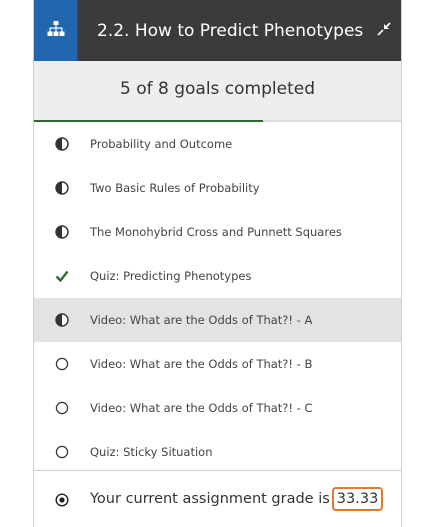 This screenshot has width=436, height=527. I want to click on sitemap-icon, so click(56, 30).